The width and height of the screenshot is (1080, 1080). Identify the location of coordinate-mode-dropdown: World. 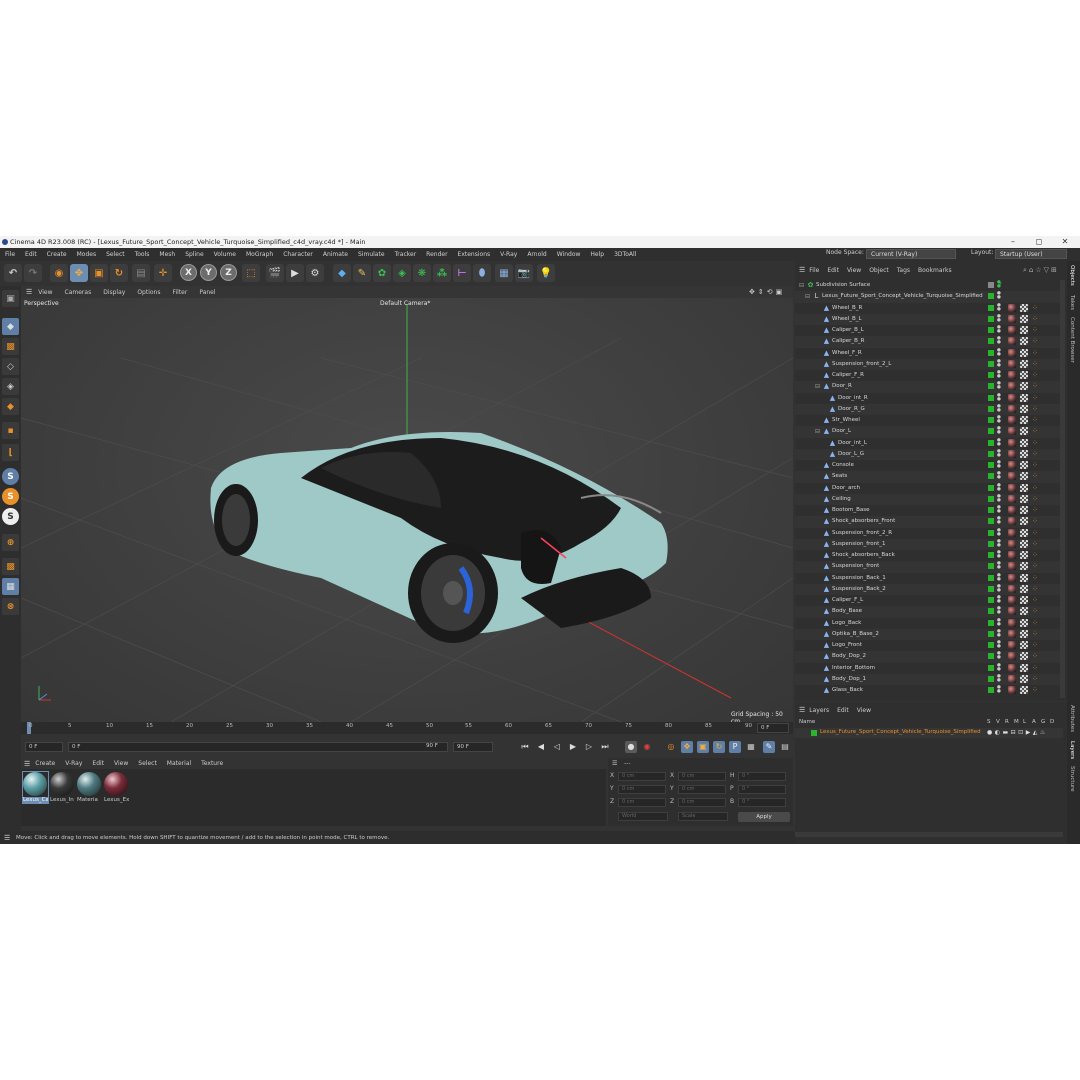
(643, 816).